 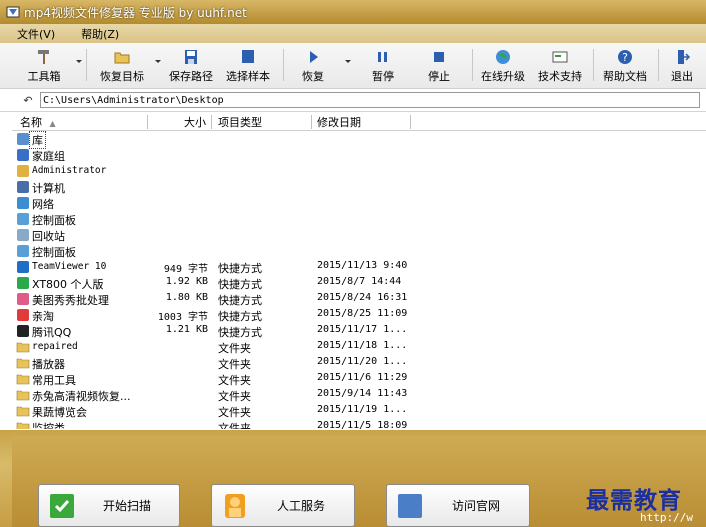 What do you see at coordinates (182, 317) in the screenshot?
I see `file-size: 1003 字节` at bounding box center [182, 317].